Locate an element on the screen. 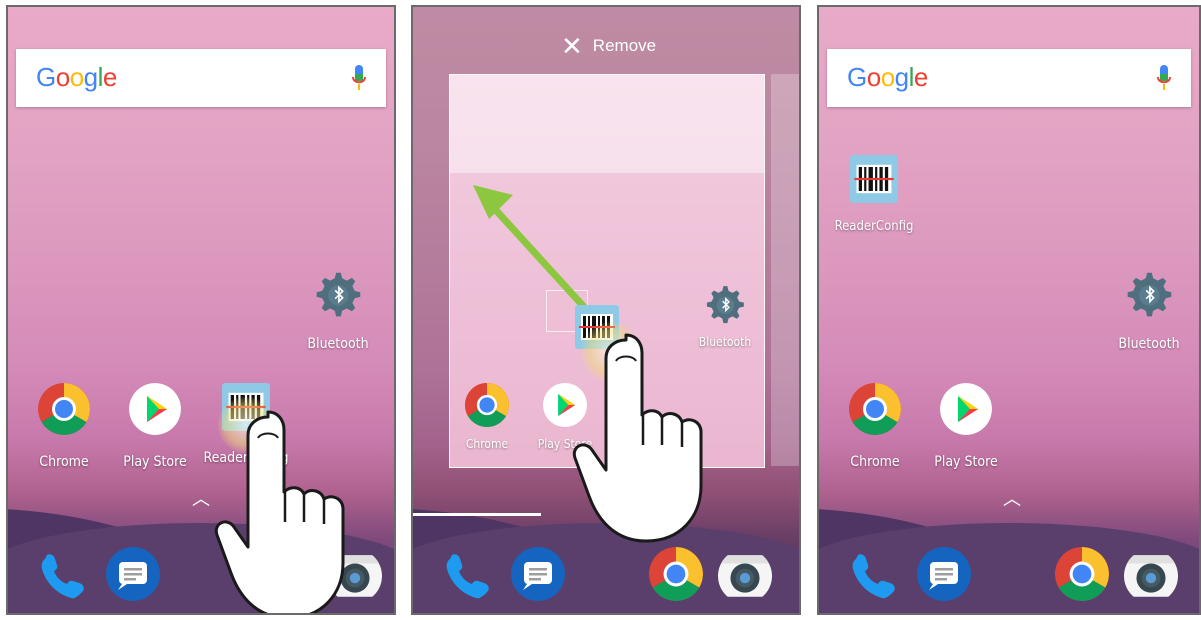 The width and height of the screenshot is (1201, 620). barcode-scanner-icon is located at coordinates (874, 179).